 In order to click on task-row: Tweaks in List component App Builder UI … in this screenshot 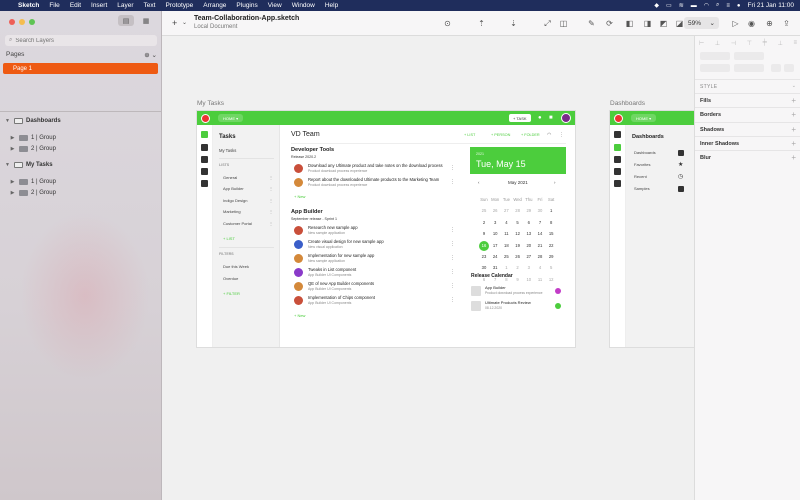, I will do `click(374, 272)`.